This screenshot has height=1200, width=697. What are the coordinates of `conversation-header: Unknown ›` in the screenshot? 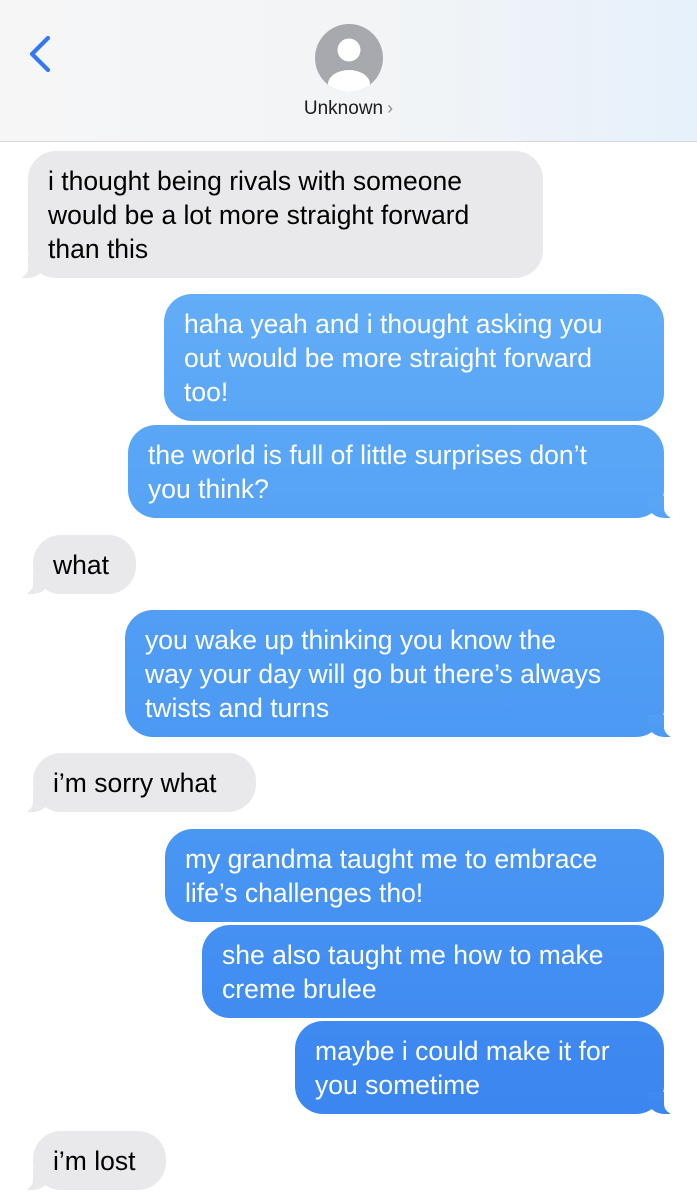 It's located at (348, 71).